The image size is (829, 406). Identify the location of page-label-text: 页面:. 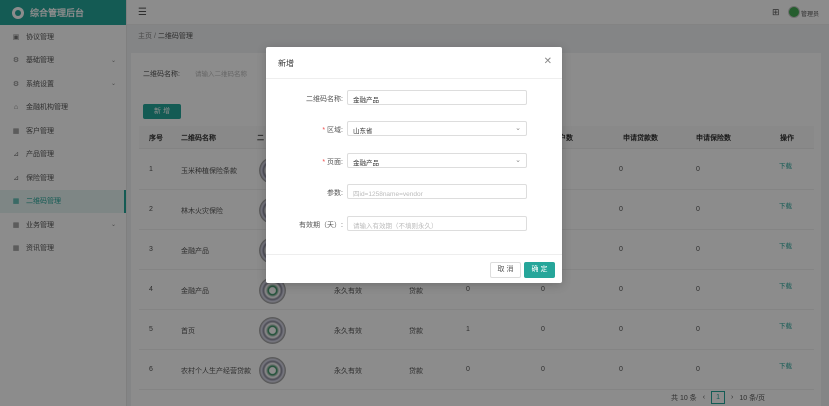
(335, 162).